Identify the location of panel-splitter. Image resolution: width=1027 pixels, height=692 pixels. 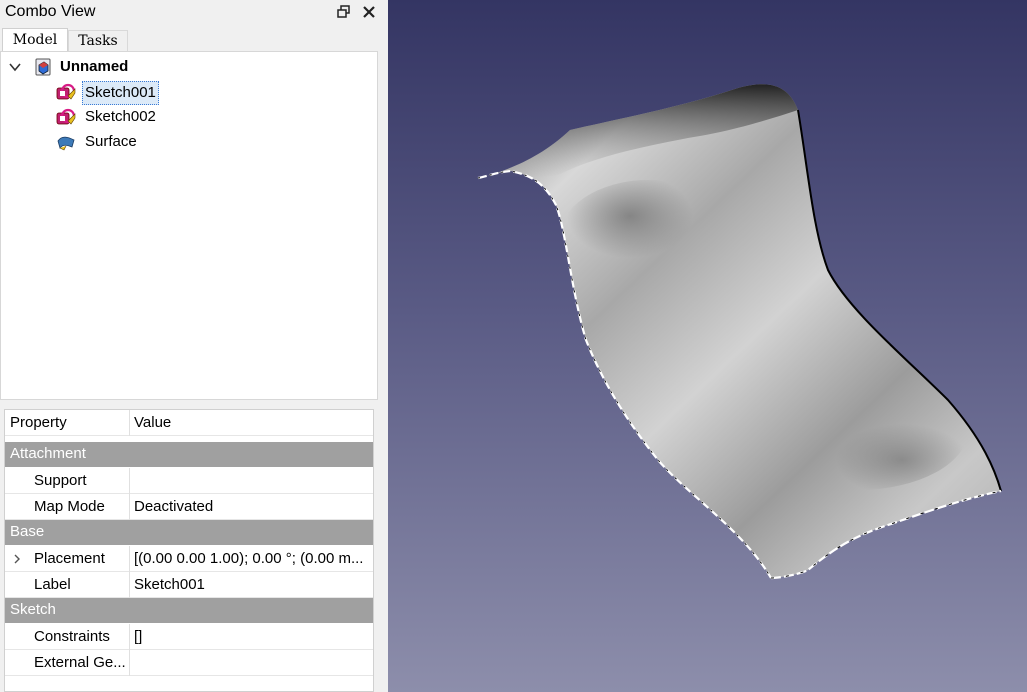
(382, 371).